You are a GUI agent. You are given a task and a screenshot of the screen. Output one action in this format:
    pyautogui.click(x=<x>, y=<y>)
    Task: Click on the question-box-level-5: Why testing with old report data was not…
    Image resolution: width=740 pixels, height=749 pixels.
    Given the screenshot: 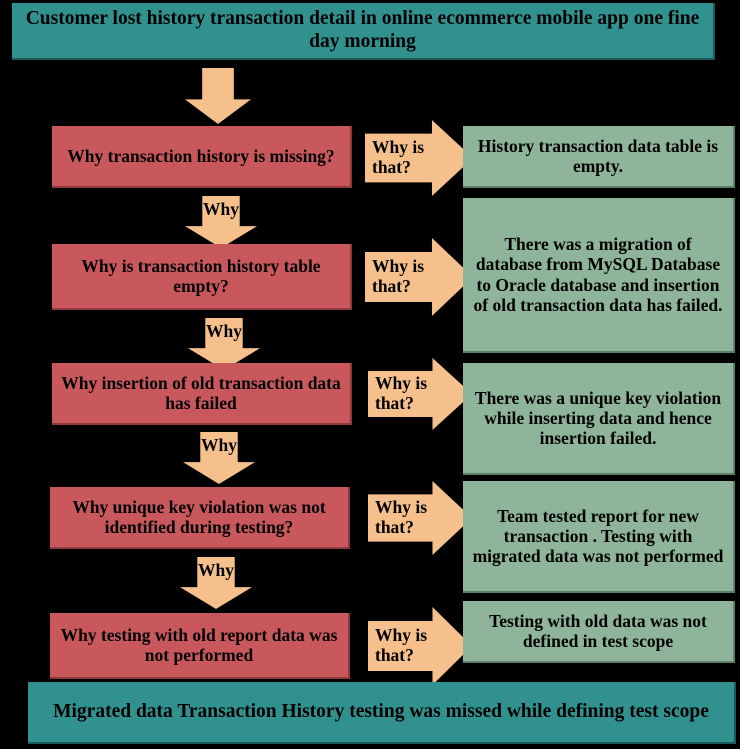 What is the action you would take?
    pyautogui.click(x=200, y=646)
    